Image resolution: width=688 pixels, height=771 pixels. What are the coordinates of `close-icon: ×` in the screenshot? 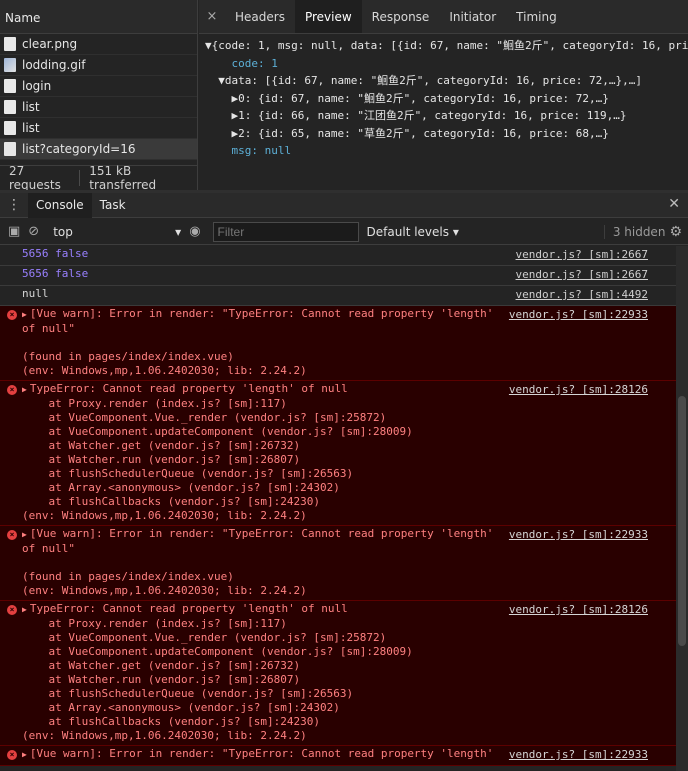 It's located at (212, 16).